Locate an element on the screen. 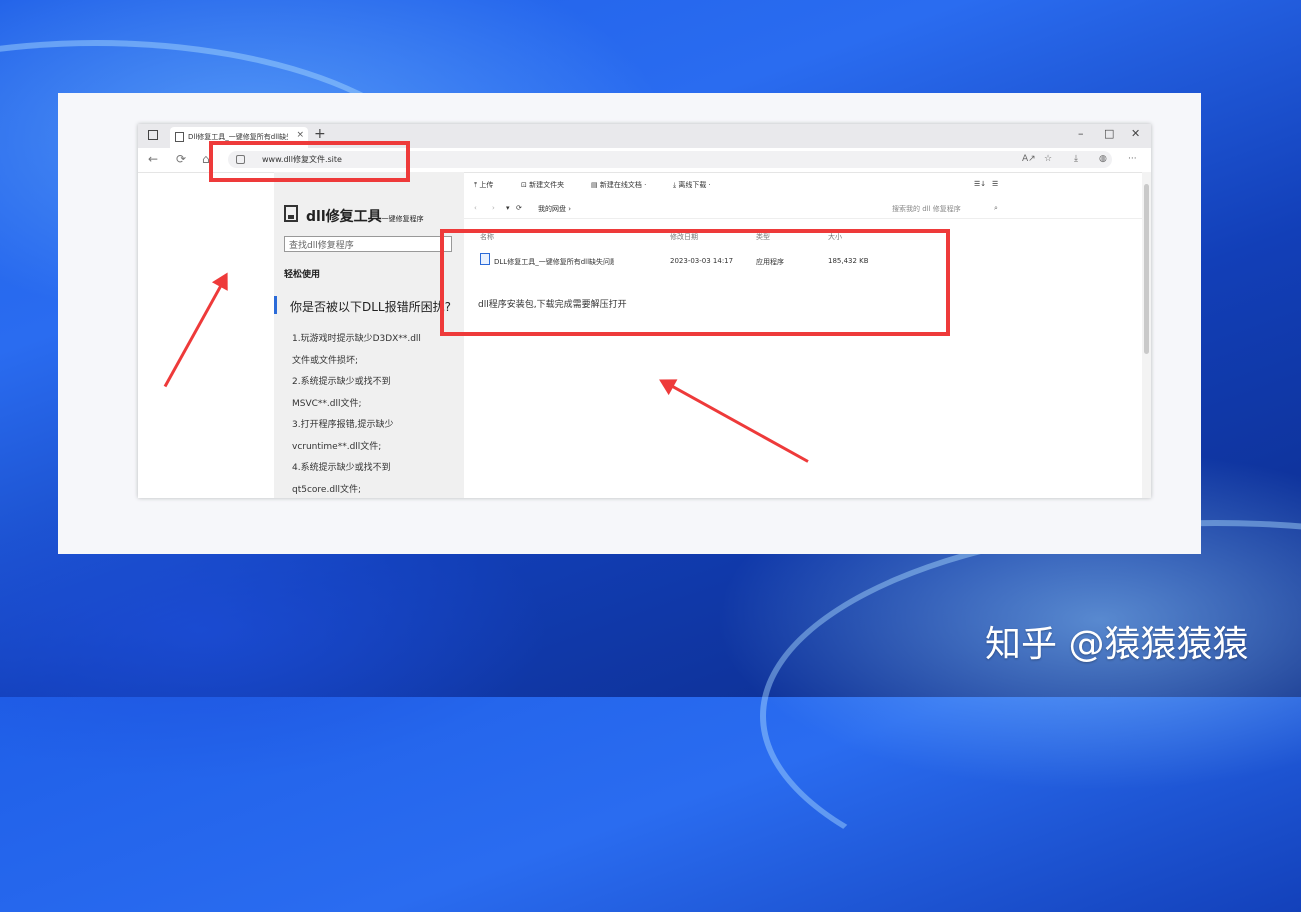 This screenshot has width=1301, height=912. download-icon: ⤓ is located at coordinates (1076, 159).